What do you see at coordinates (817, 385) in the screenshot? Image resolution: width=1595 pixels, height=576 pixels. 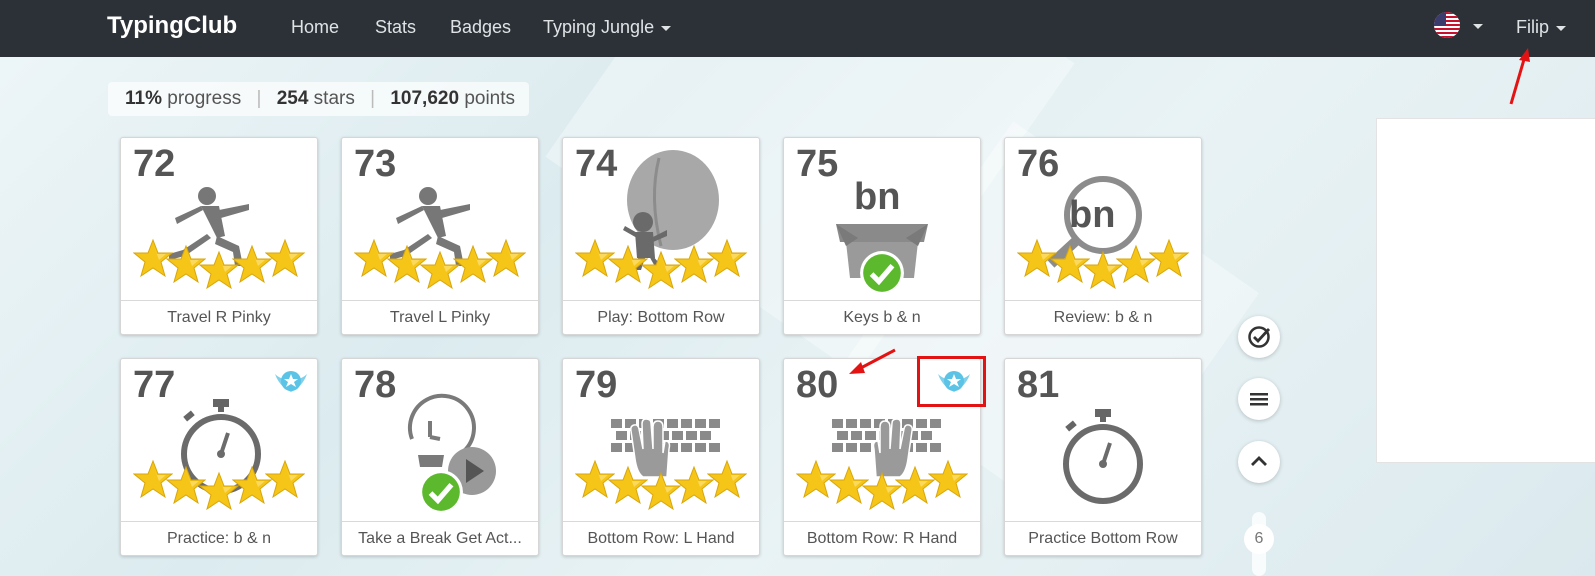 I see `lesson-number: 80` at bounding box center [817, 385].